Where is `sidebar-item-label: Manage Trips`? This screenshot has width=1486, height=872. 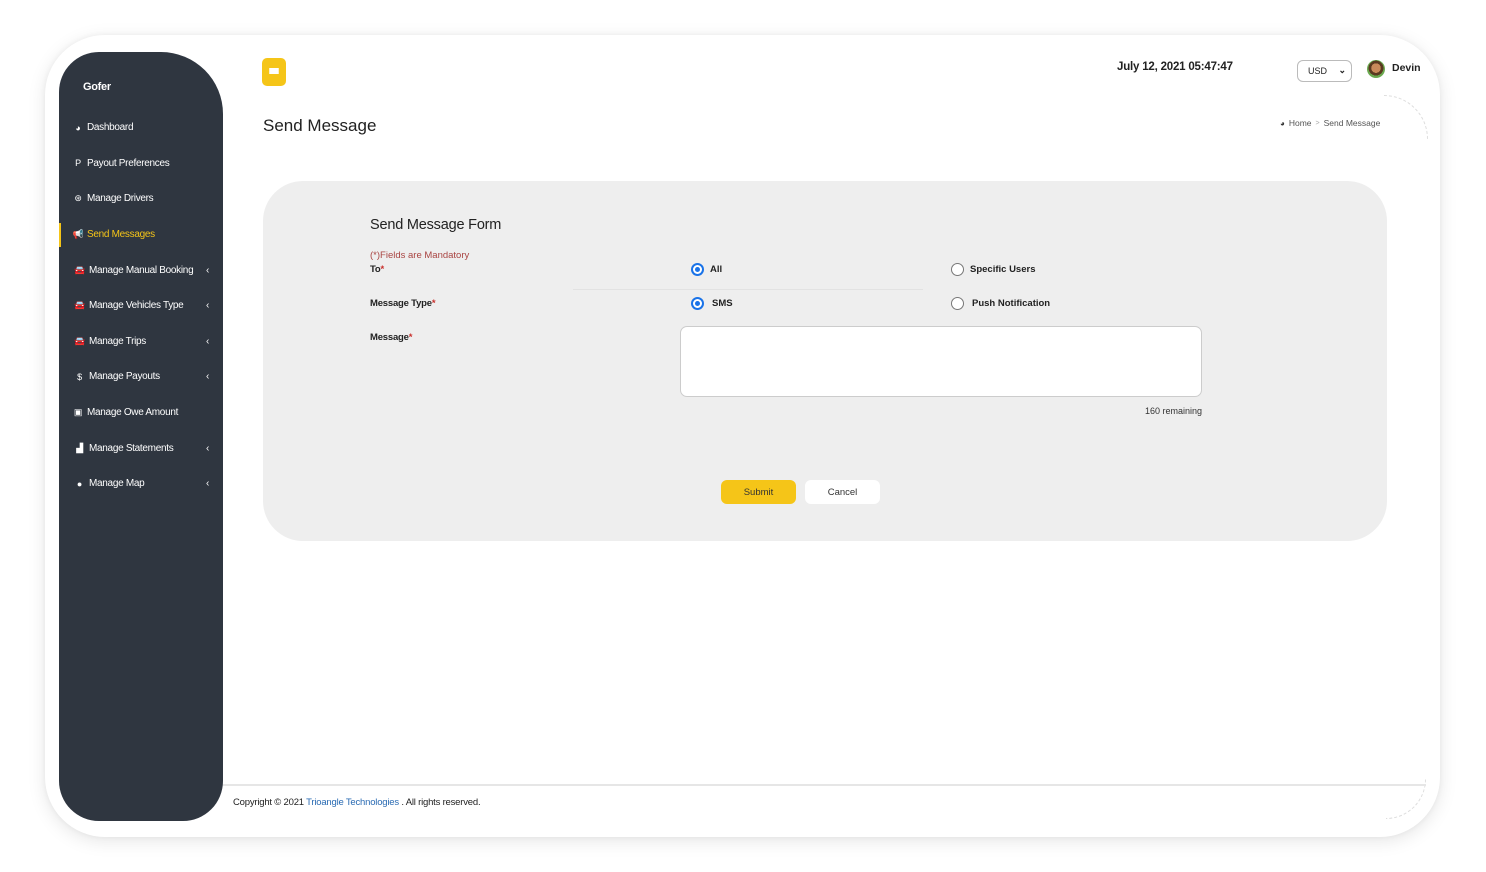
sidebar-item-label: Manage Trips is located at coordinates (117, 341).